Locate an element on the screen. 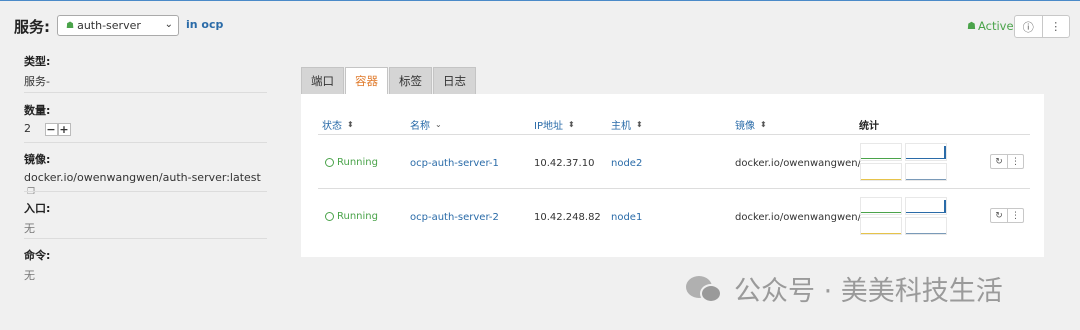  service-select-value: auth-server is located at coordinates (109, 25).